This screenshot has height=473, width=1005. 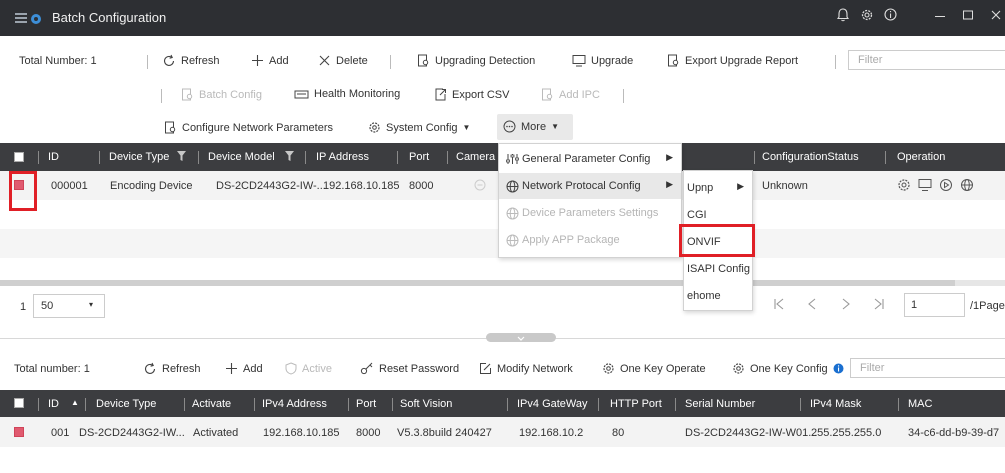 What do you see at coordinates (547, 94) in the screenshot?
I see `add-ipc-icon` at bounding box center [547, 94].